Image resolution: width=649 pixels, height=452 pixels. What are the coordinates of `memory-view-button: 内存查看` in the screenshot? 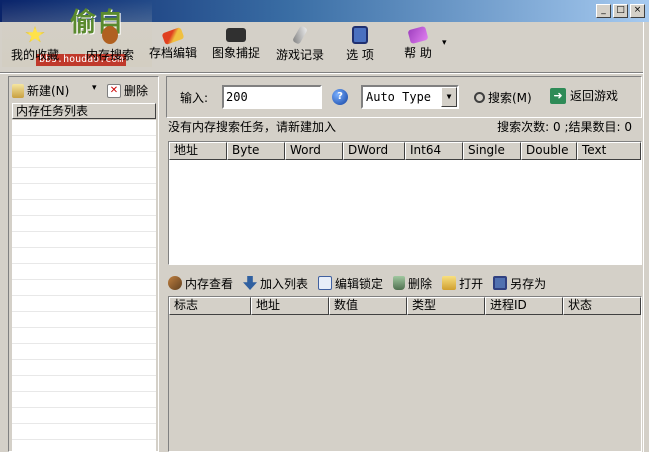 It's located at (200, 283).